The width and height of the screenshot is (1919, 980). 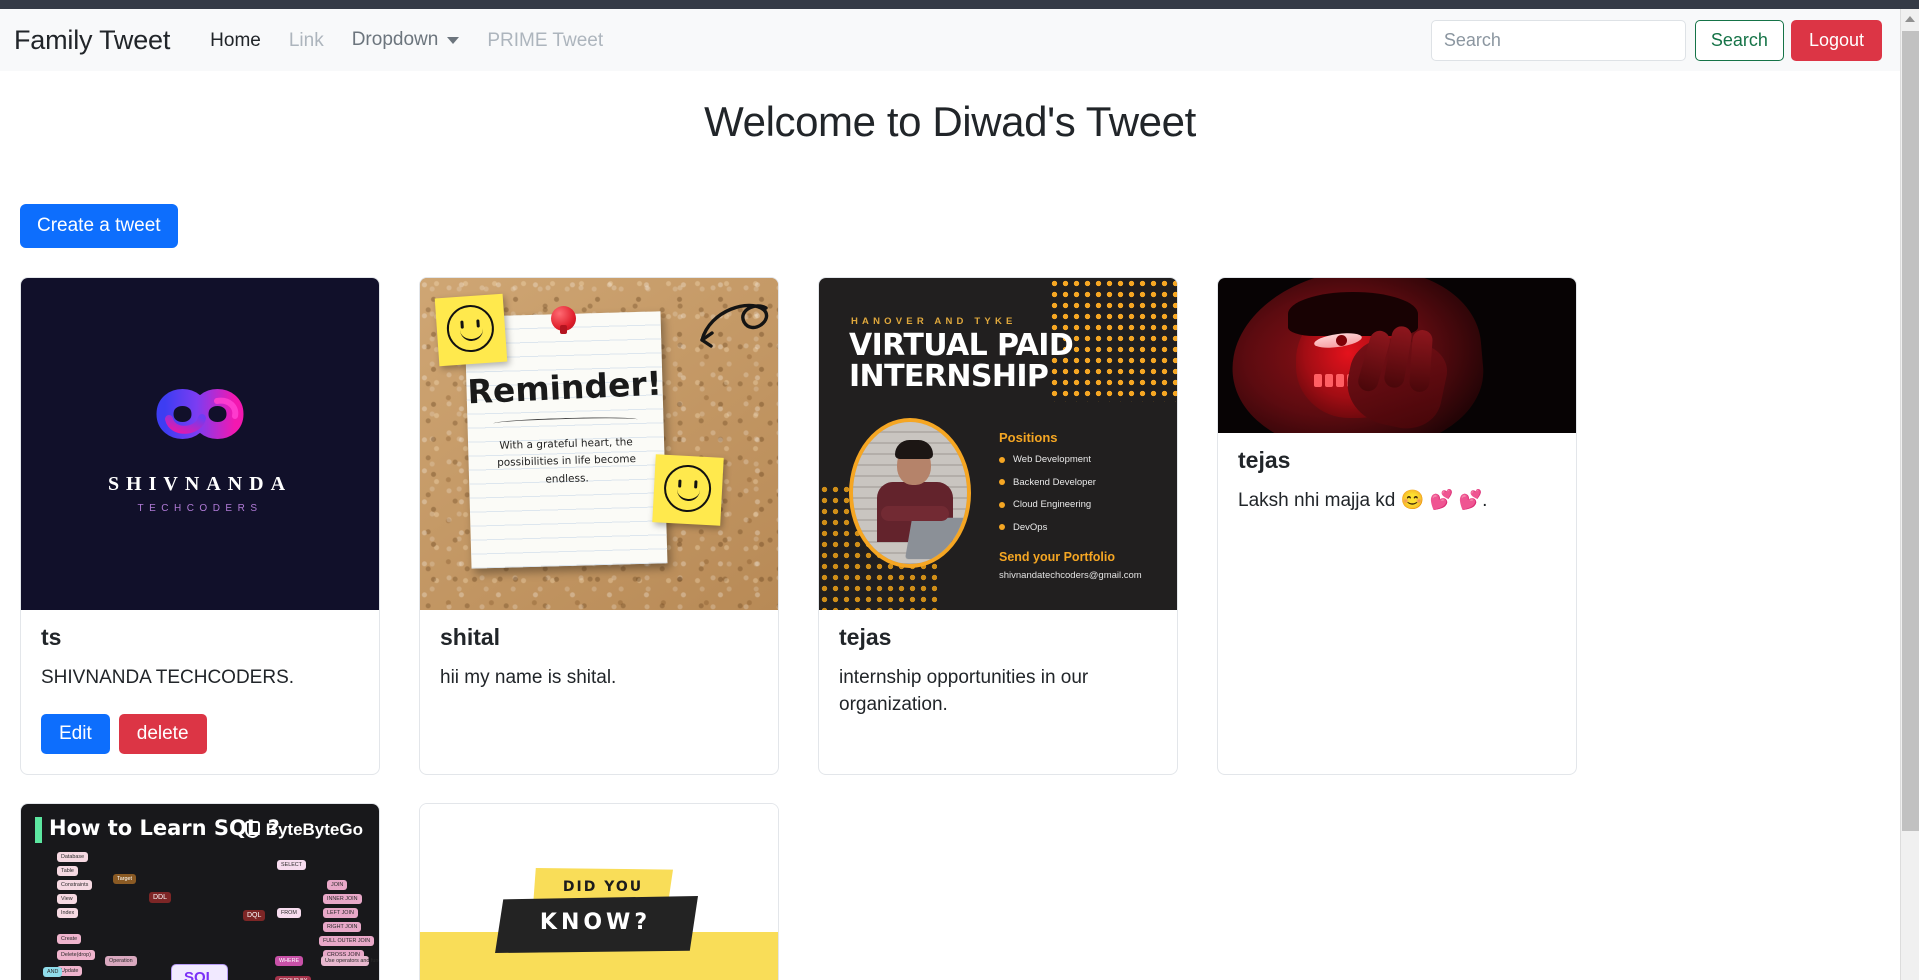 What do you see at coordinates (67, 871) in the screenshot?
I see `node-chip: Table` at bounding box center [67, 871].